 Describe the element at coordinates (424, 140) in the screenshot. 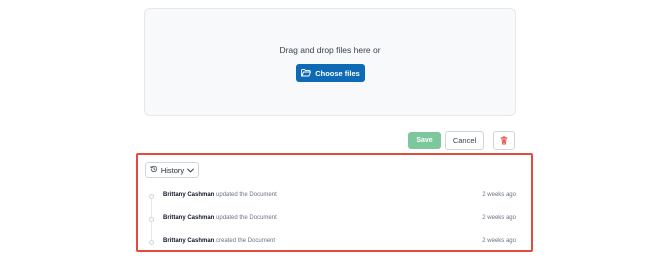

I see `save-button: Save` at that location.